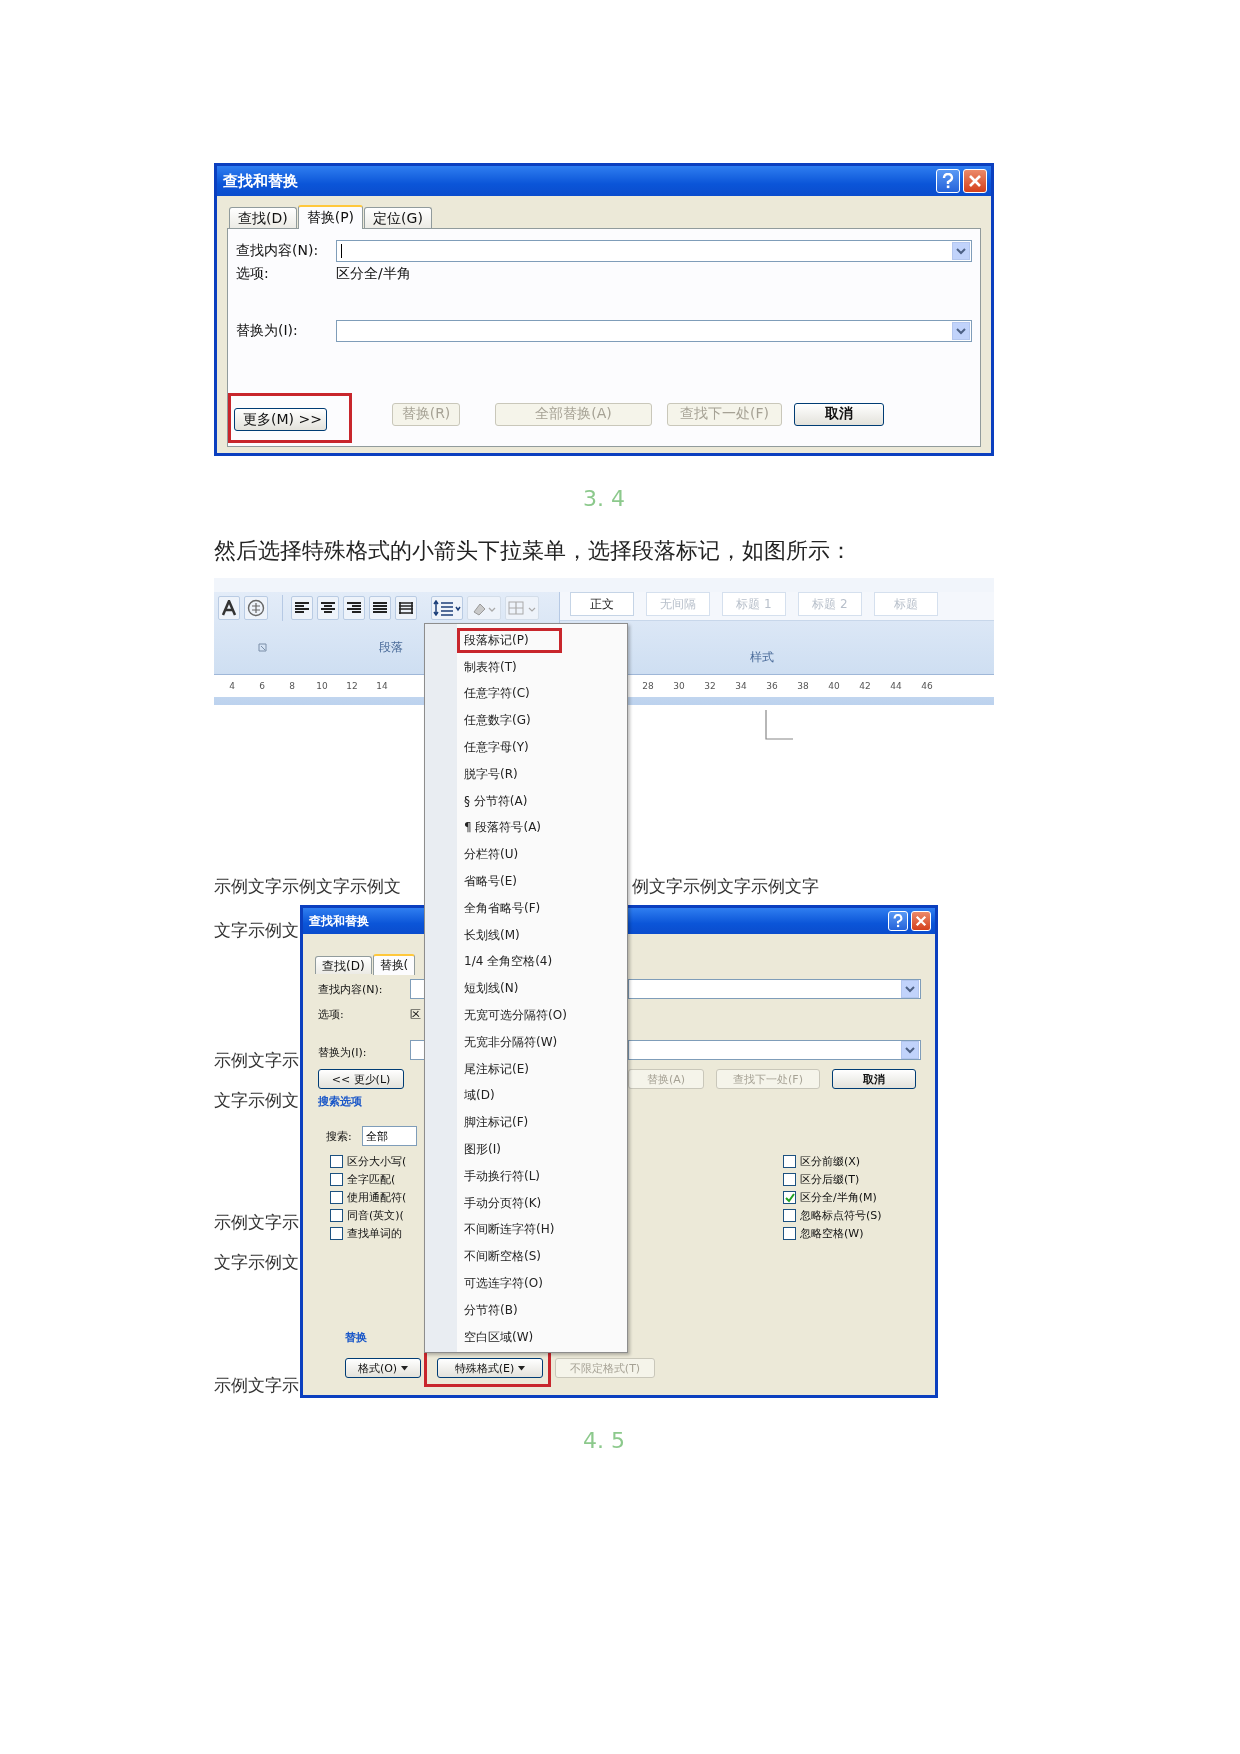 Image resolution: width=1240 pixels, height=1754 pixels. What do you see at coordinates (508, 962) in the screenshot?
I see `menu-item: 1/4 全角空格(4)` at bounding box center [508, 962].